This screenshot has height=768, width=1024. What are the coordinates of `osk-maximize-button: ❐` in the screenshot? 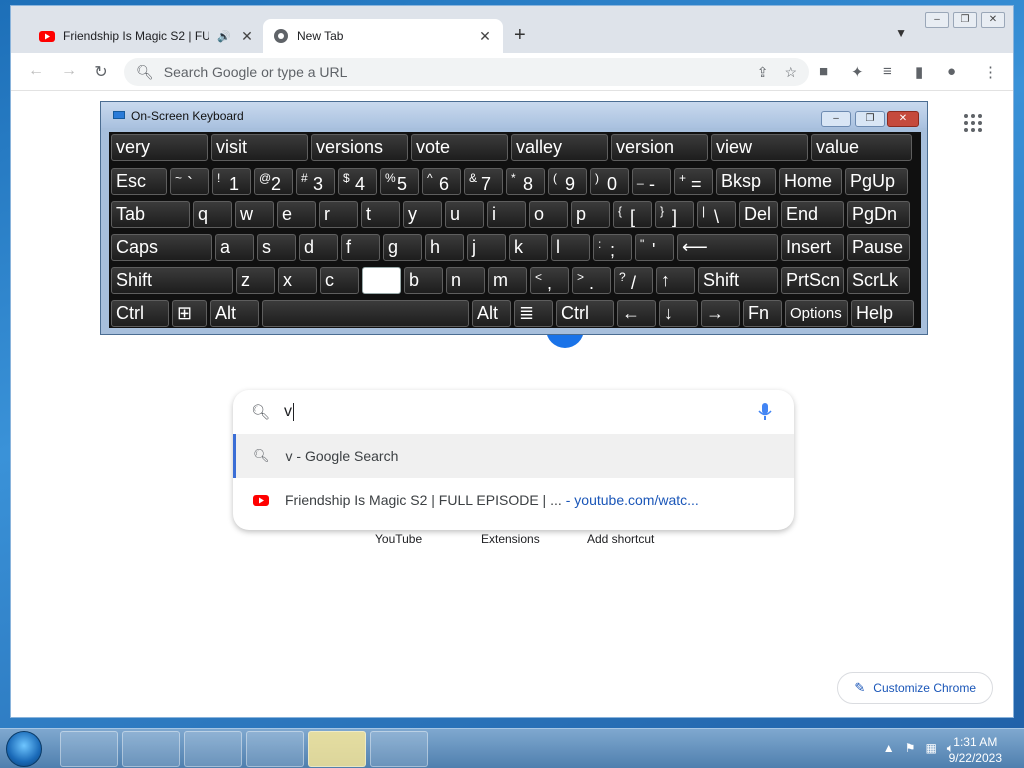 It's located at (870, 119).